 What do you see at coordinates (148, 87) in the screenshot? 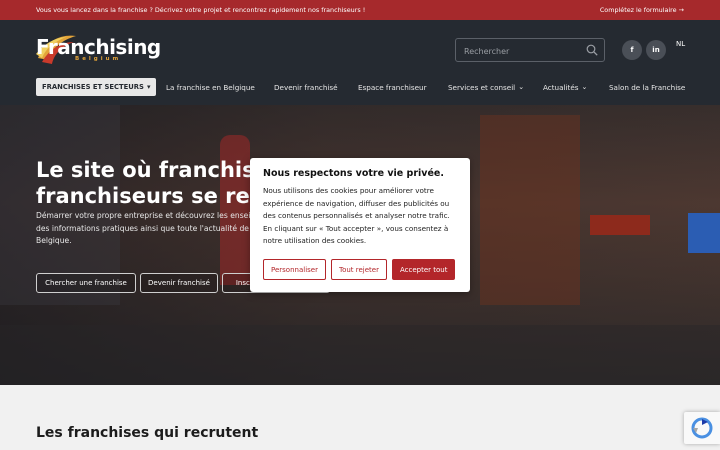
I see `chevron-down-icon: ▾` at bounding box center [148, 87].